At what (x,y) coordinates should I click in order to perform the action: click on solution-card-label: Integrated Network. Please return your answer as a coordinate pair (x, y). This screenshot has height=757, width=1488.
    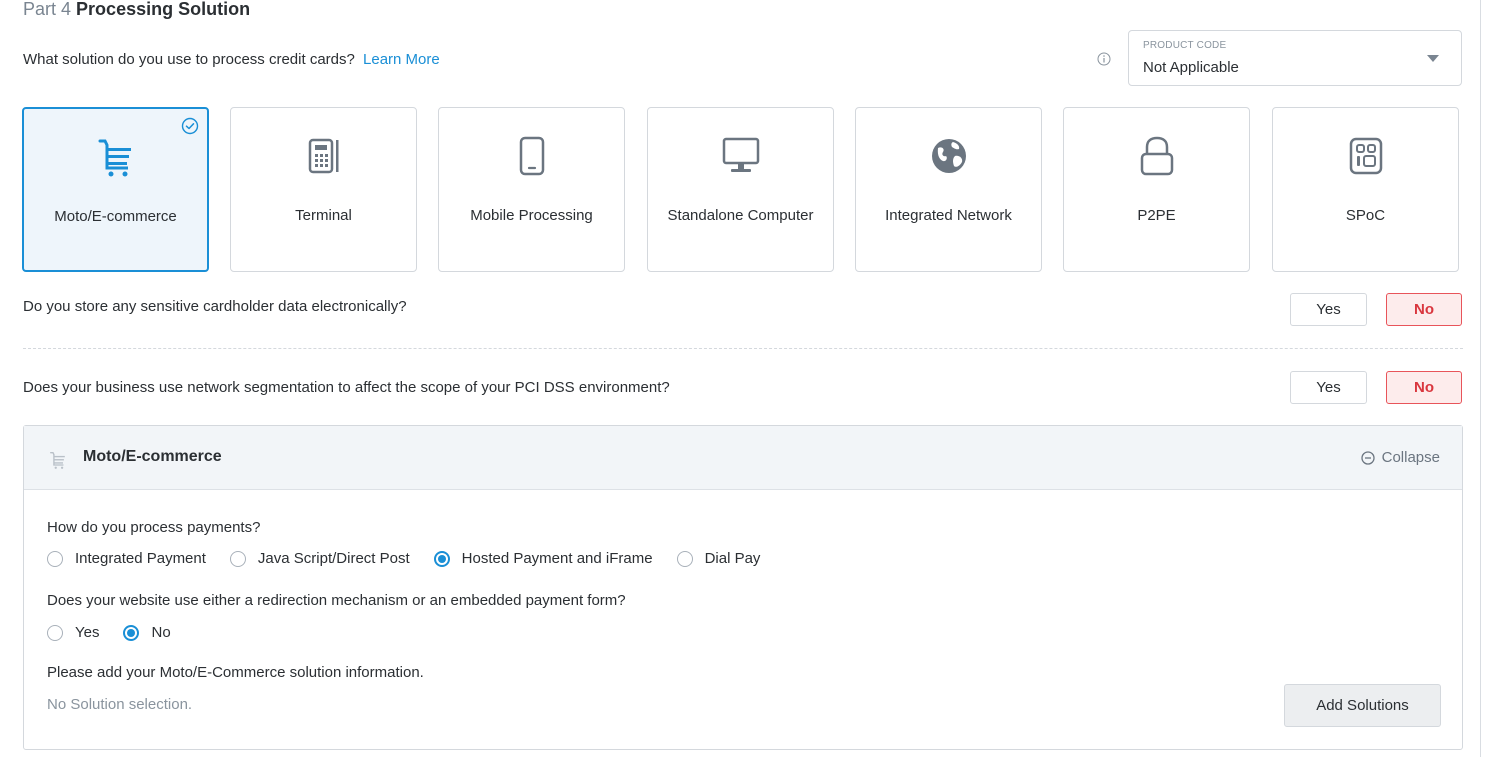
    Looking at the image, I should click on (948, 215).